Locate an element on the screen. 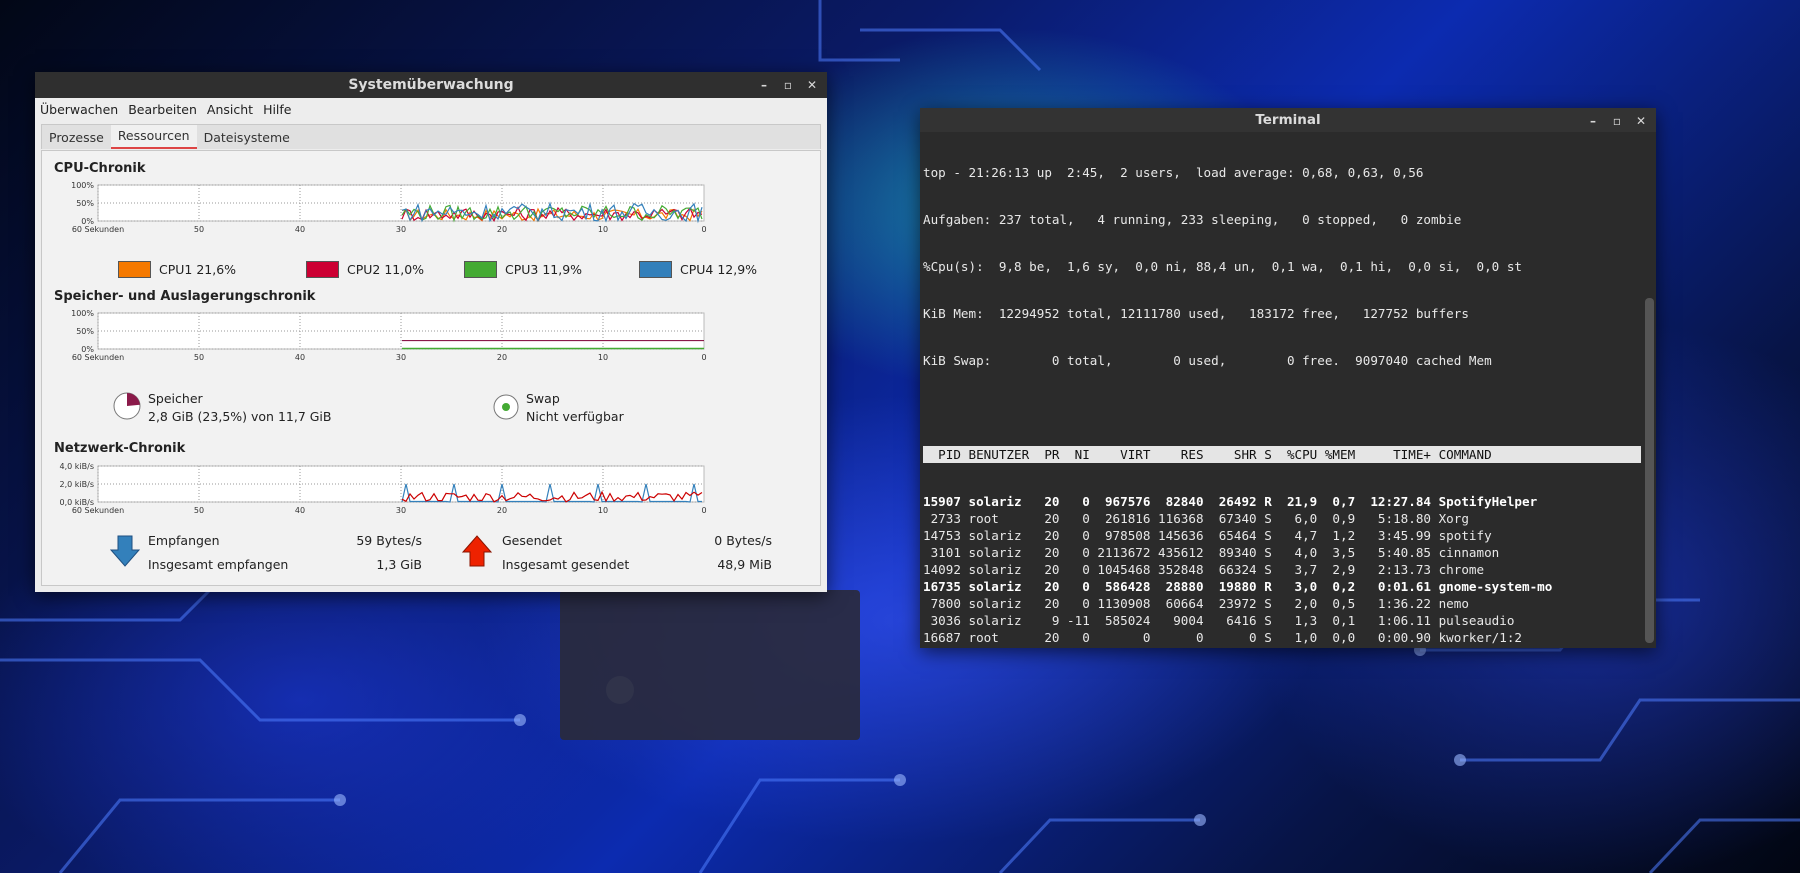 The width and height of the screenshot is (1800, 873). total-received-label: Insgesamt empfangen is located at coordinates (218, 564).